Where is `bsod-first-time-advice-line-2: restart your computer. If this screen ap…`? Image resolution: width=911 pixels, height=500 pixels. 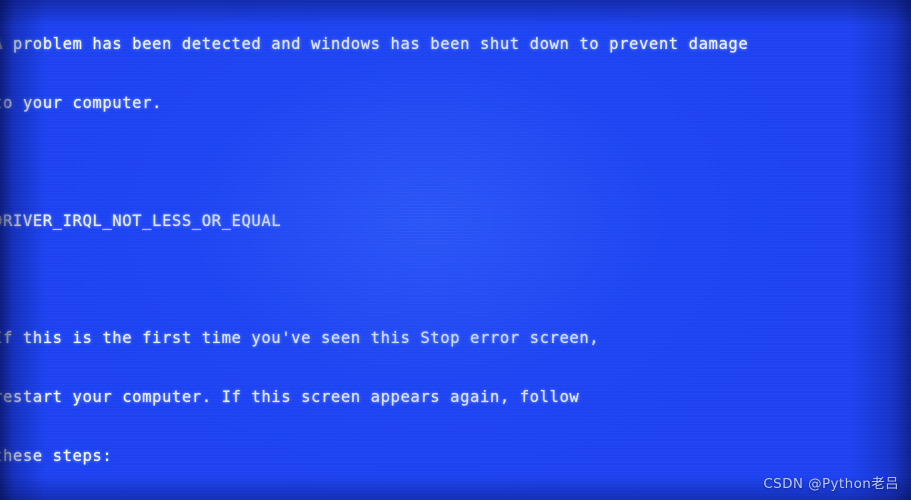
bsod-first-time-advice-line-2: restart your computer. If this screen ap… is located at coordinates (290, 396).